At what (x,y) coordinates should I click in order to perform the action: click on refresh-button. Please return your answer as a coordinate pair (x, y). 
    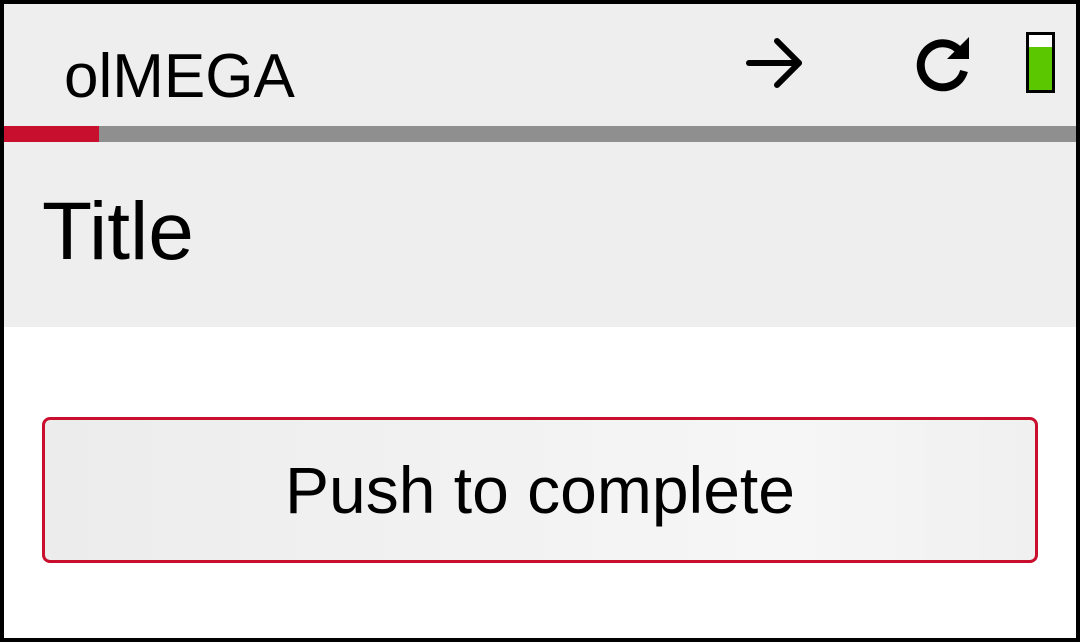
    Looking at the image, I should click on (943, 63).